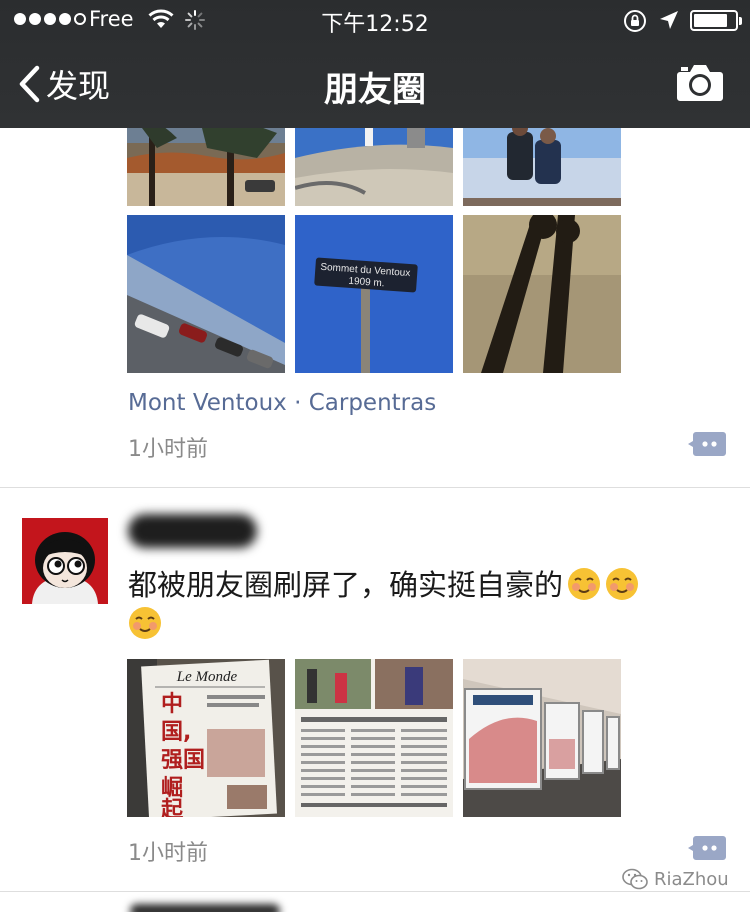 The width and height of the screenshot is (750, 912). I want to click on location-arrow-icon, so click(669, 20).